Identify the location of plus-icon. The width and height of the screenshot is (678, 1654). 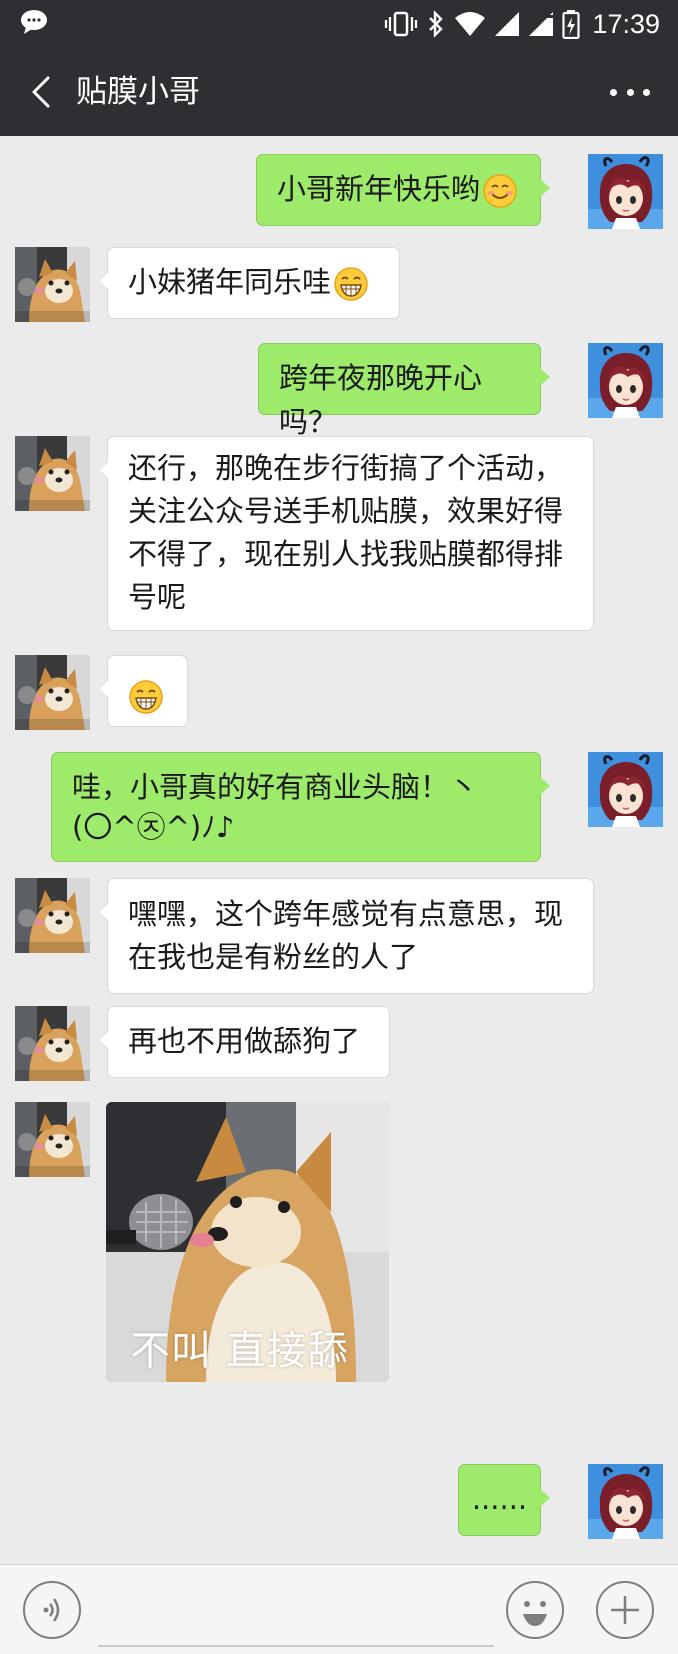
(625, 1610).